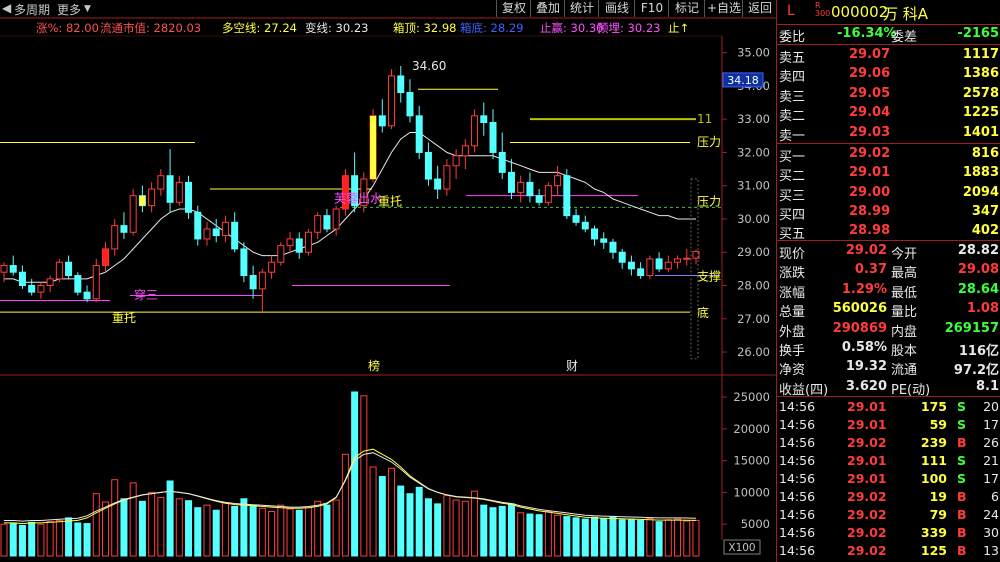 The height and width of the screenshot is (562, 1000). Describe the element at coordinates (753, 53) in the screenshot. I see `price-tick-label: 35.00` at that location.